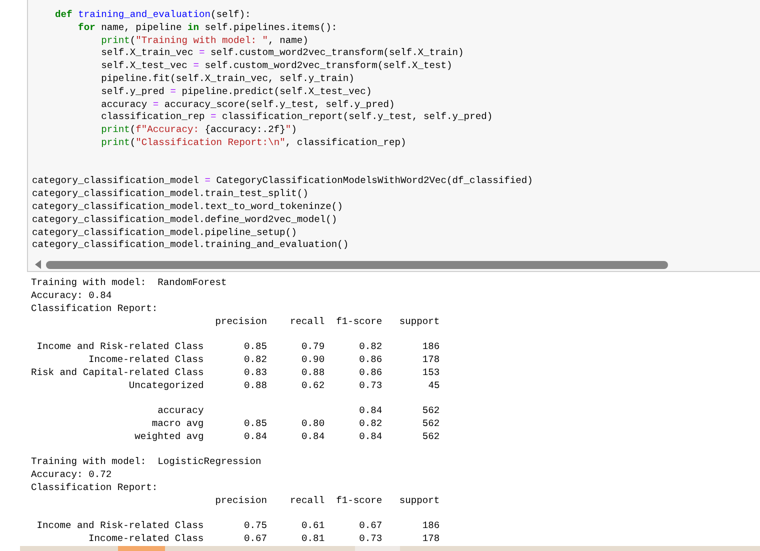 The image size is (760, 551). Describe the element at coordinates (38, 265) in the screenshot. I see `scroll-left-icon` at that location.